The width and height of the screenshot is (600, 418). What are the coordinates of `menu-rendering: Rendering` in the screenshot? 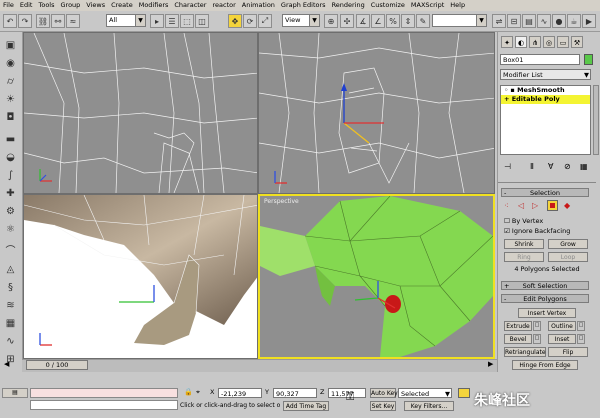 It's located at (348, 5).